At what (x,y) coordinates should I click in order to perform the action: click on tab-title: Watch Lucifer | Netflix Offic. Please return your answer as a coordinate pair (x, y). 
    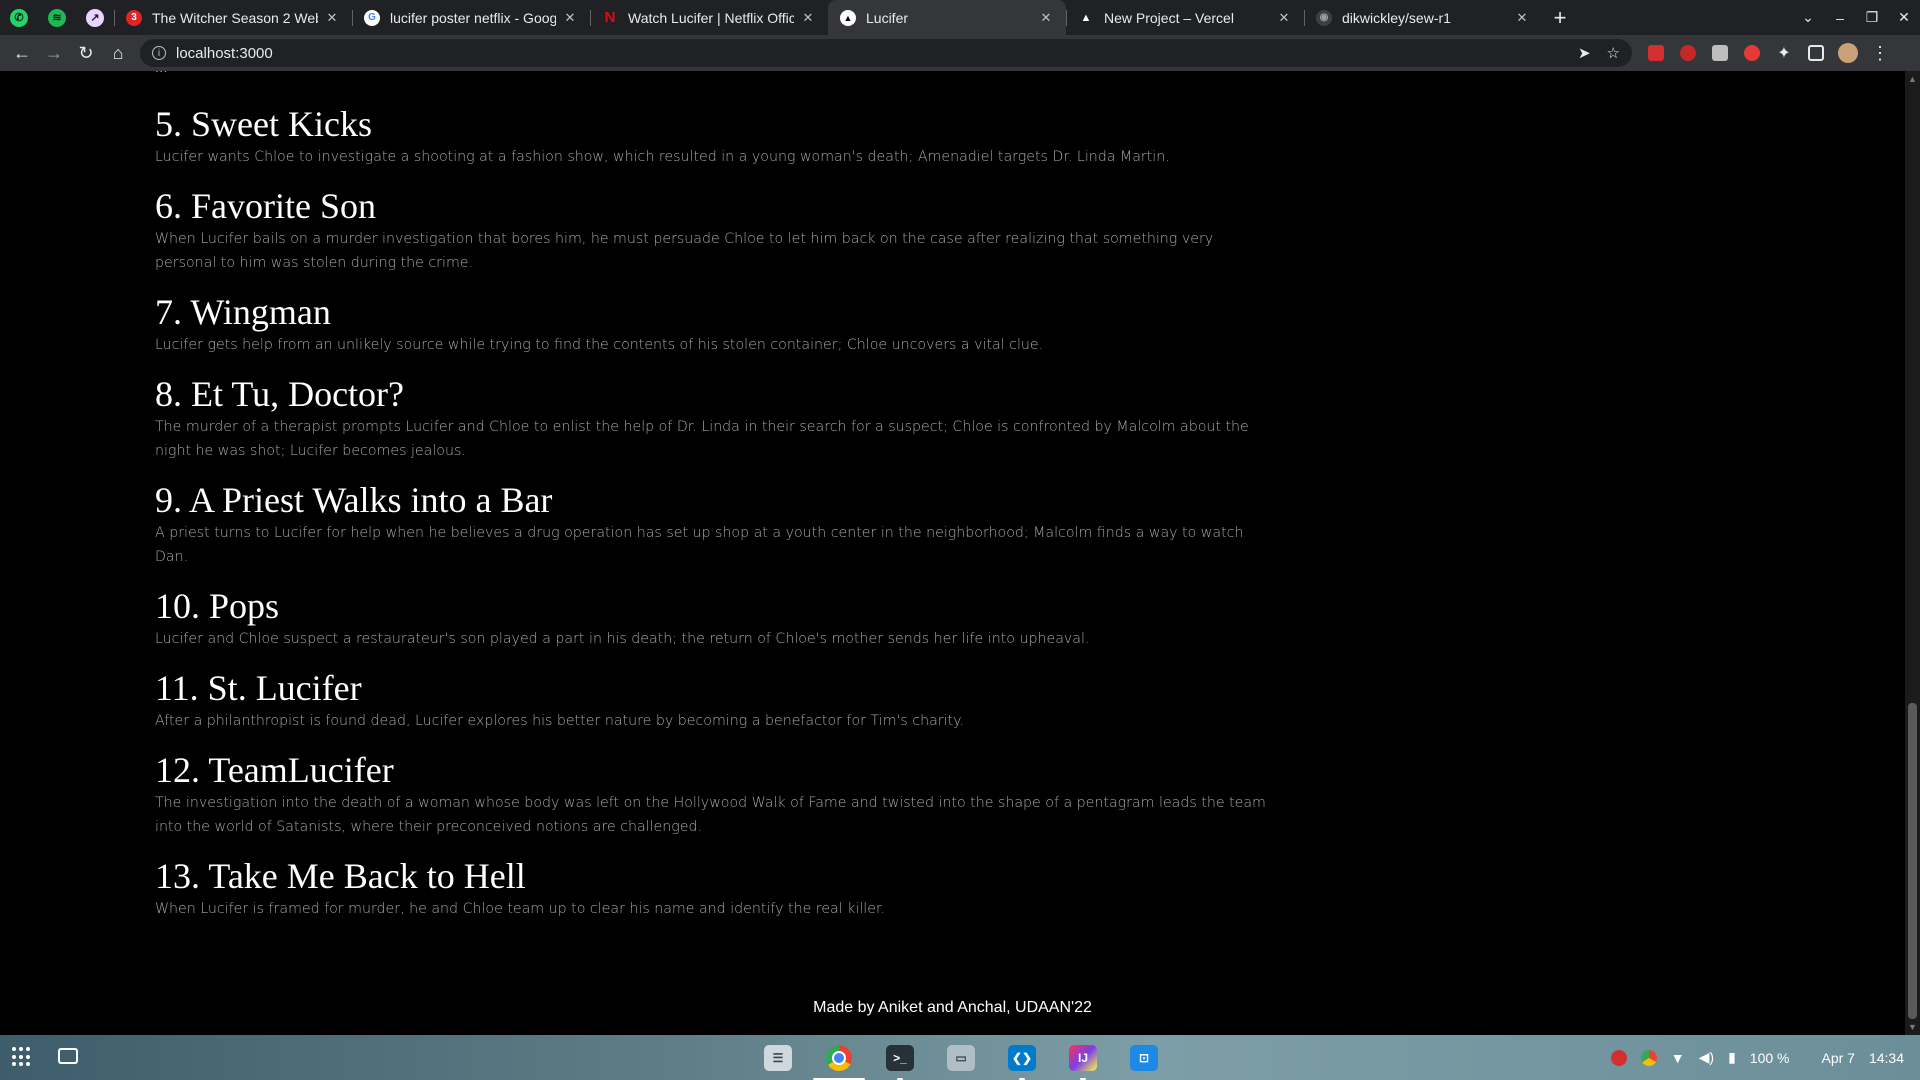
    Looking at the image, I should click on (711, 17).